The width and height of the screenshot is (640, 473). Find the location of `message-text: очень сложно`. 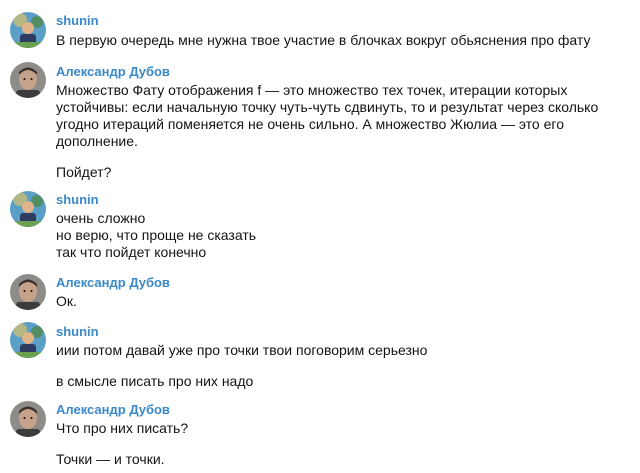

message-text: очень сложно is located at coordinates (101, 218).